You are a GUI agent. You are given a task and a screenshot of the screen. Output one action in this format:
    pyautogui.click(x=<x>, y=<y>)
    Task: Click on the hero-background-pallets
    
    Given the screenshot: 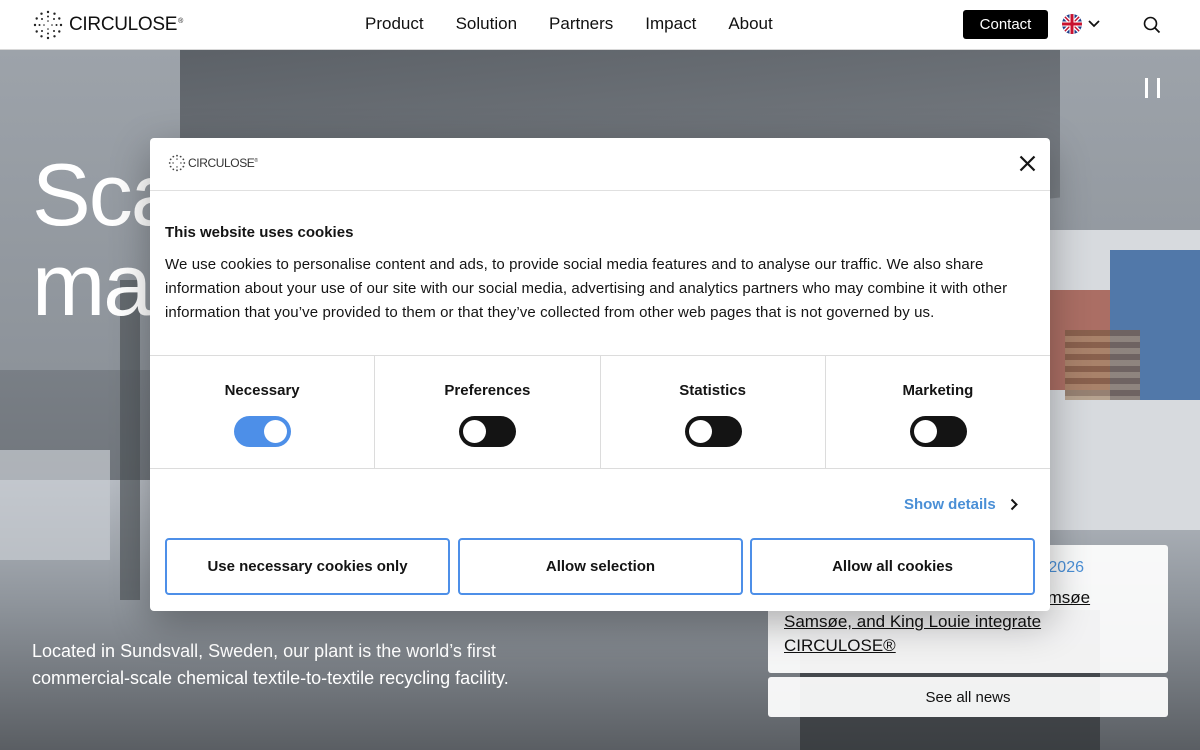 What is the action you would take?
    pyautogui.click(x=1102, y=365)
    